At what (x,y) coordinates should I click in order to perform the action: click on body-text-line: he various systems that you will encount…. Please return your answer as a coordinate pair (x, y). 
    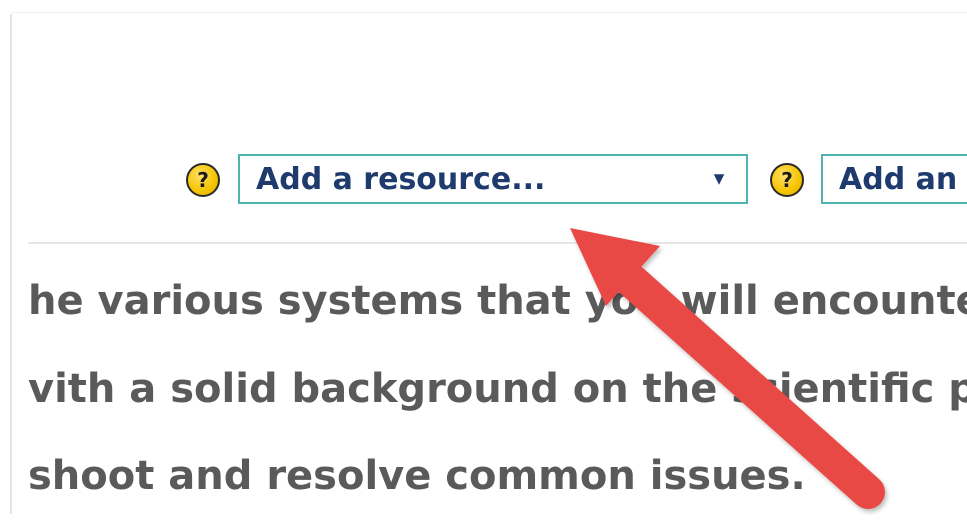
    Looking at the image, I should click on (497, 301).